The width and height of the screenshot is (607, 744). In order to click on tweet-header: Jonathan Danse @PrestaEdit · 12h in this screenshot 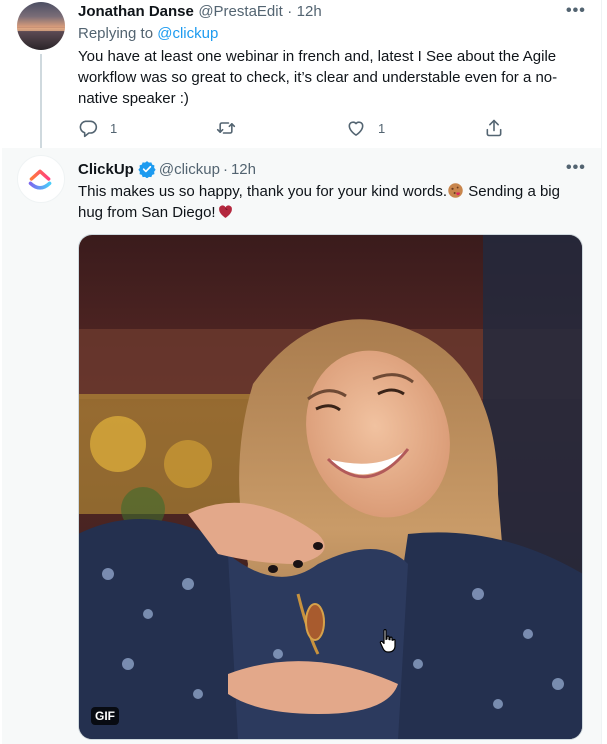, I will do `click(200, 12)`.